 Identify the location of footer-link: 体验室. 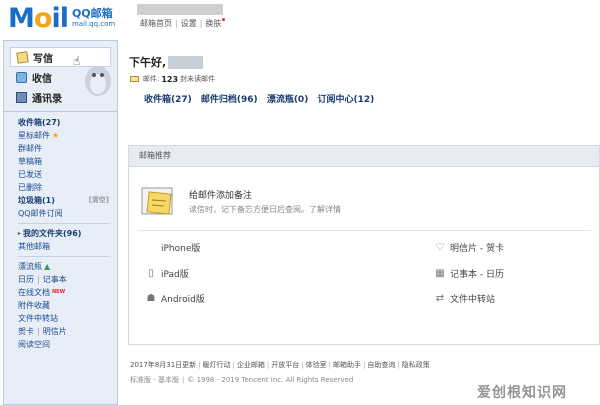
(316, 365).